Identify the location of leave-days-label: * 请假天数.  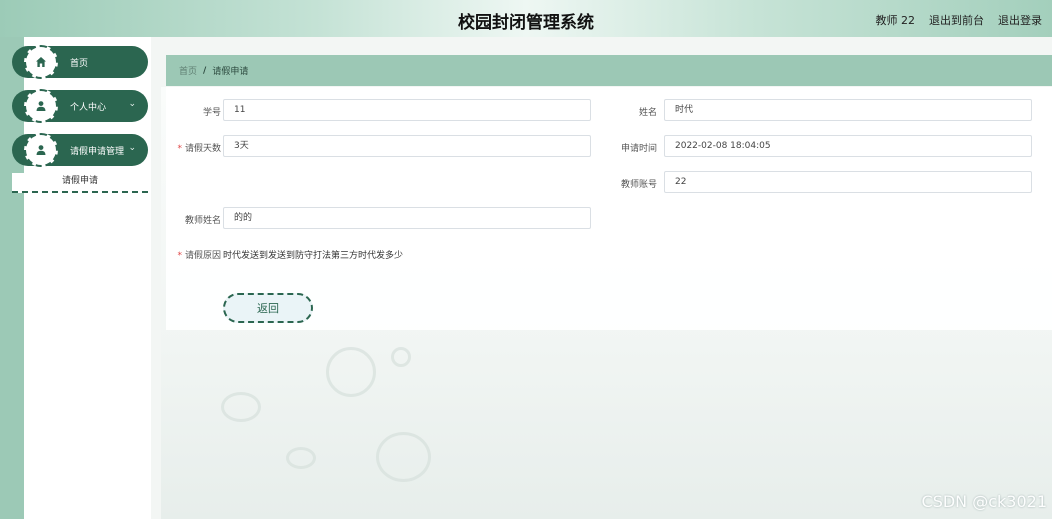
(191, 147).